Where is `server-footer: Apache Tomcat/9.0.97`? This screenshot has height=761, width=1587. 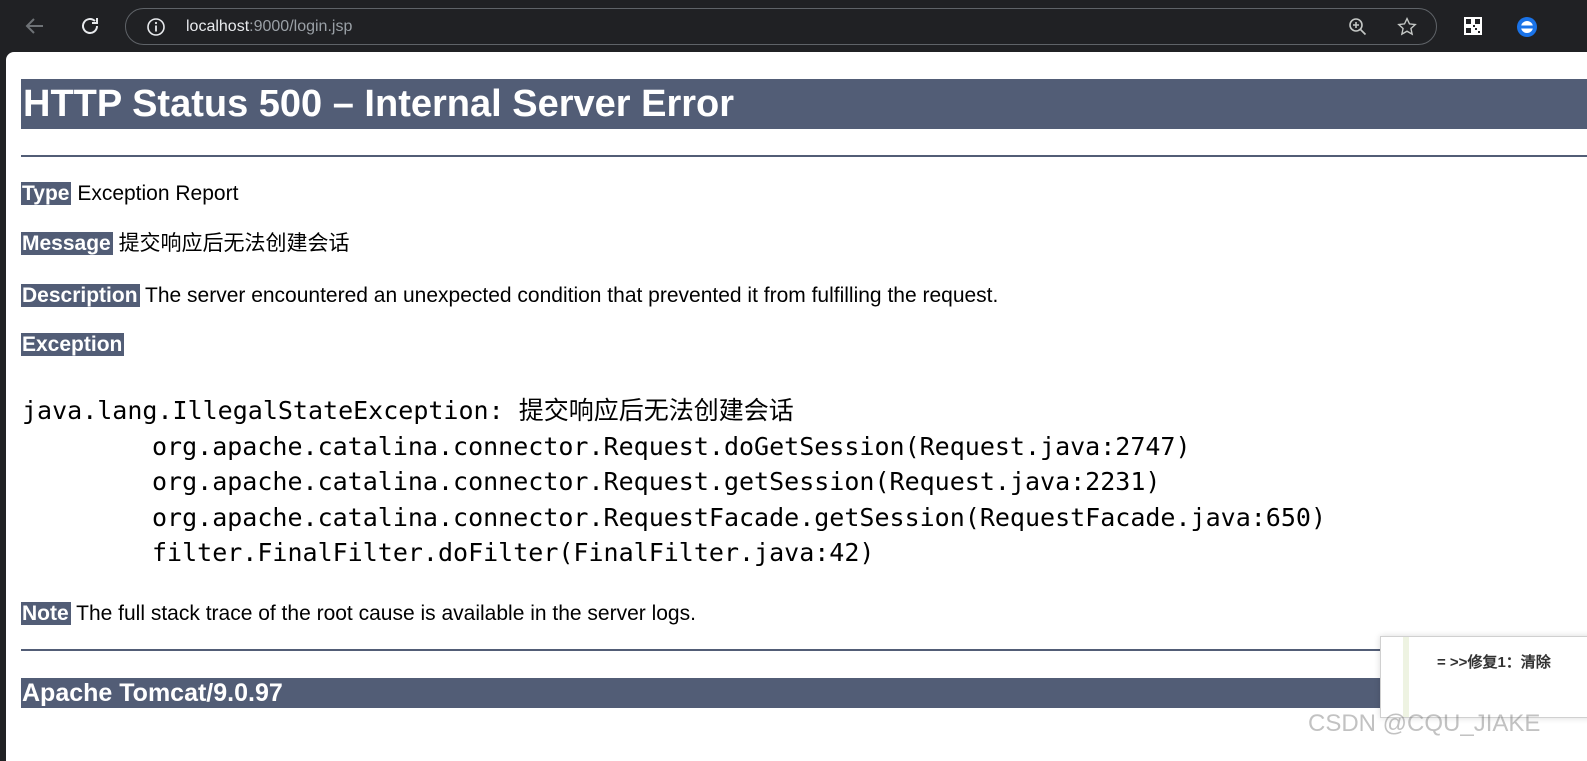
server-footer: Apache Tomcat/9.0.97 is located at coordinates (804, 693).